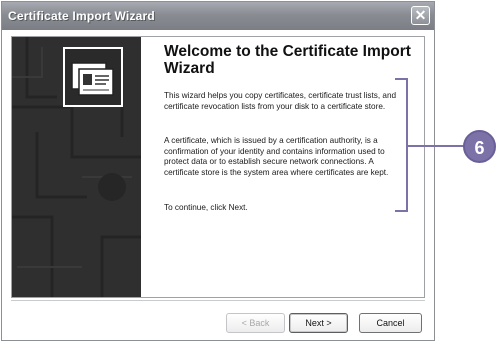 The width and height of the screenshot is (500, 344). Describe the element at coordinates (390, 323) in the screenshot. I see `cancel-button: Cancel` at that location.